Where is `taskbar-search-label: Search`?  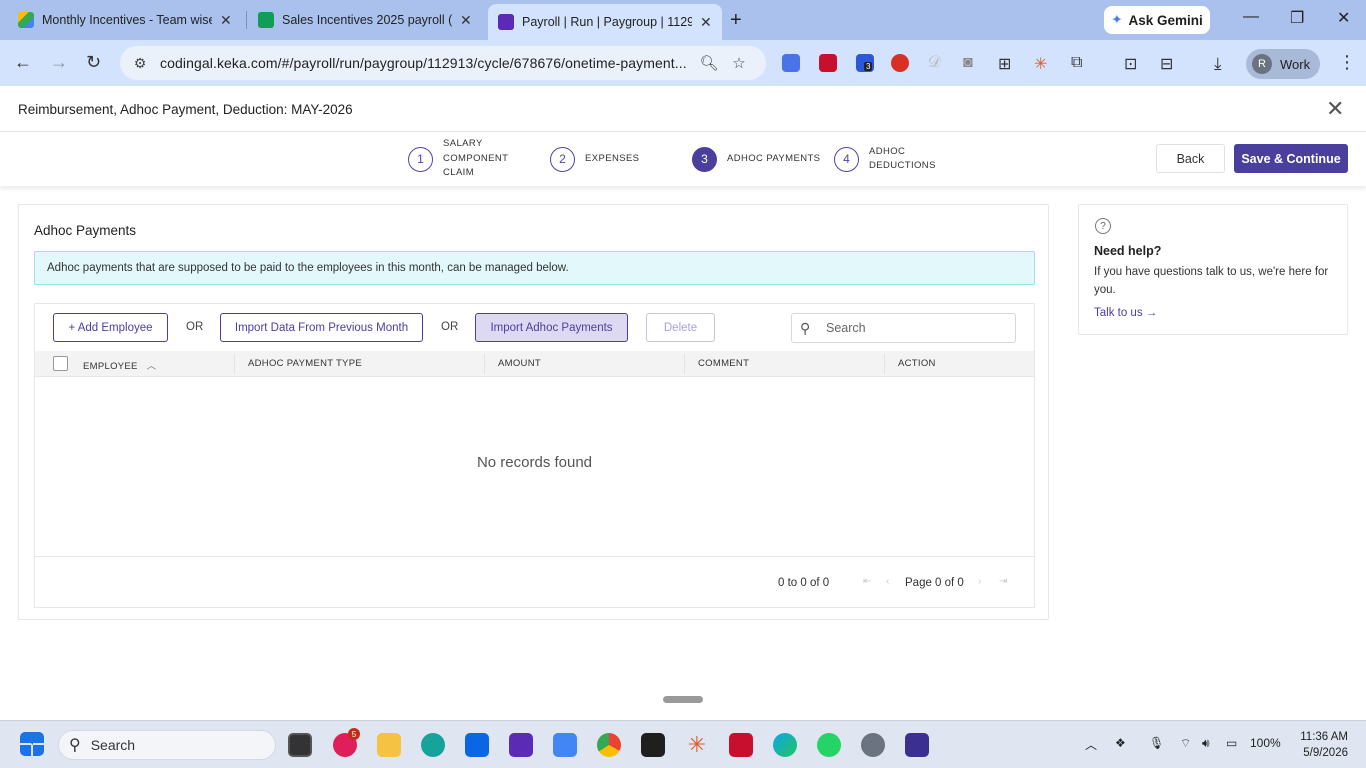
taskbar-search-label: Search is located at coordinates (113, 745).